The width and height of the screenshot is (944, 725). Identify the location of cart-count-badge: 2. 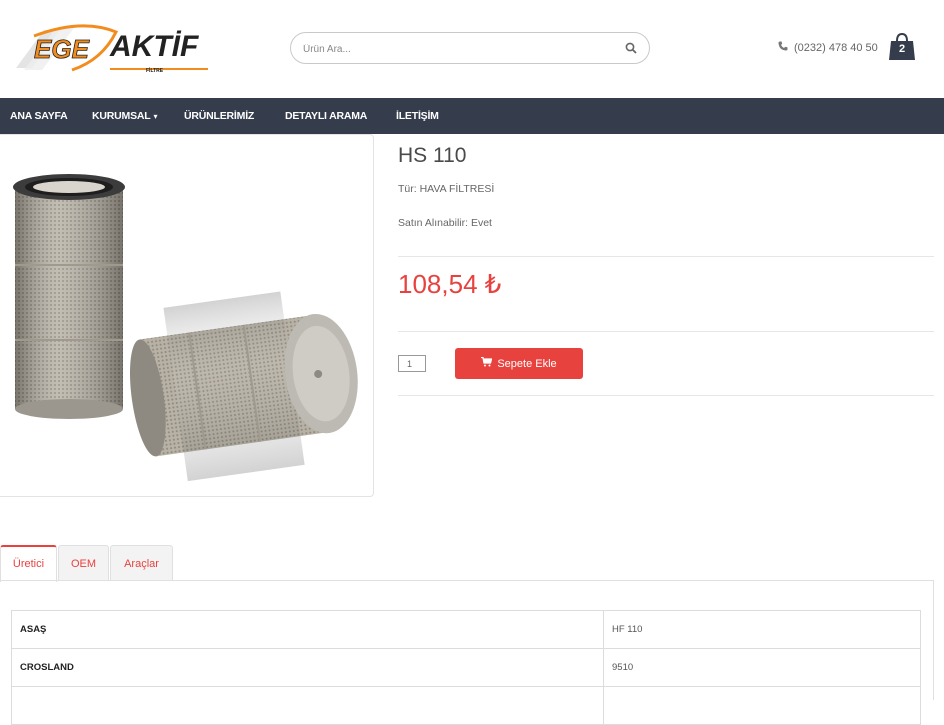
(902, 49).